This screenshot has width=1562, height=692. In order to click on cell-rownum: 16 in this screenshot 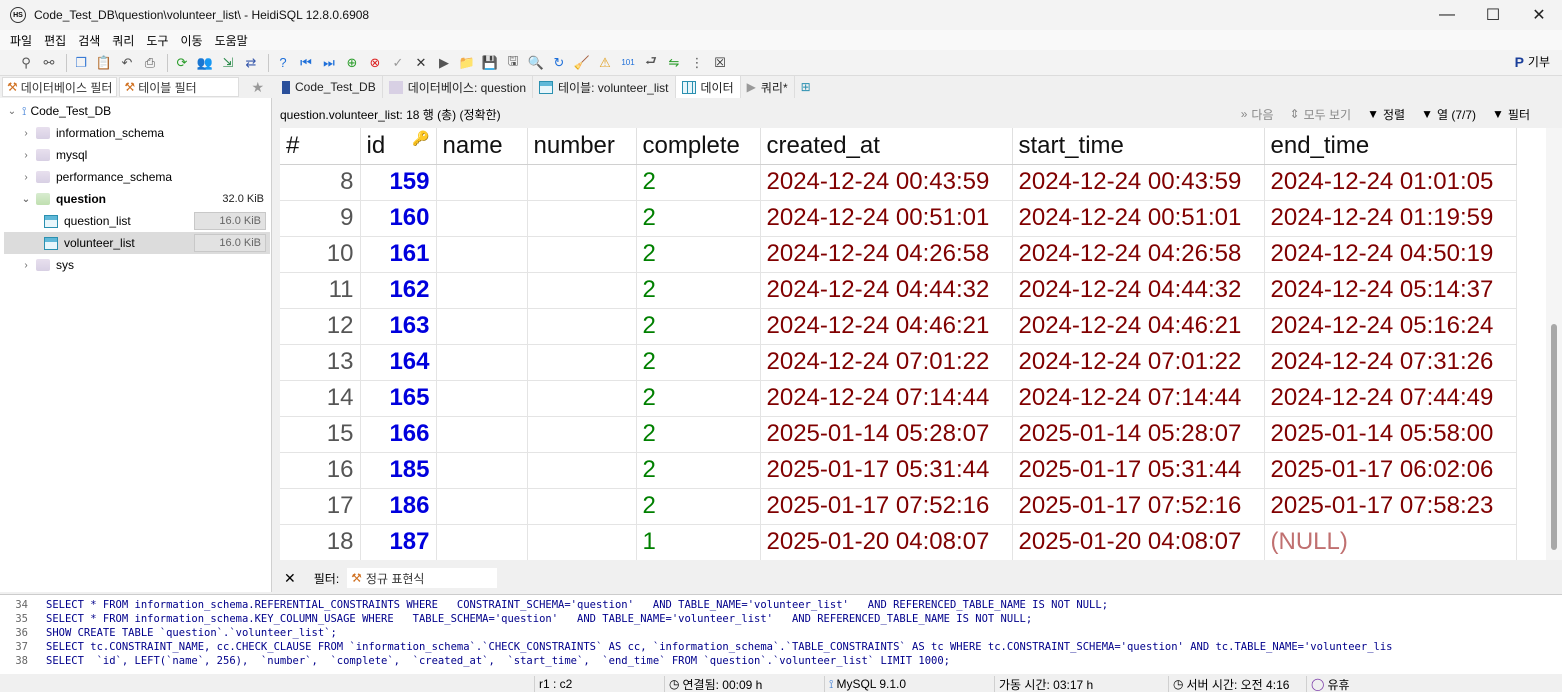, I will do `click(320, 470)`.